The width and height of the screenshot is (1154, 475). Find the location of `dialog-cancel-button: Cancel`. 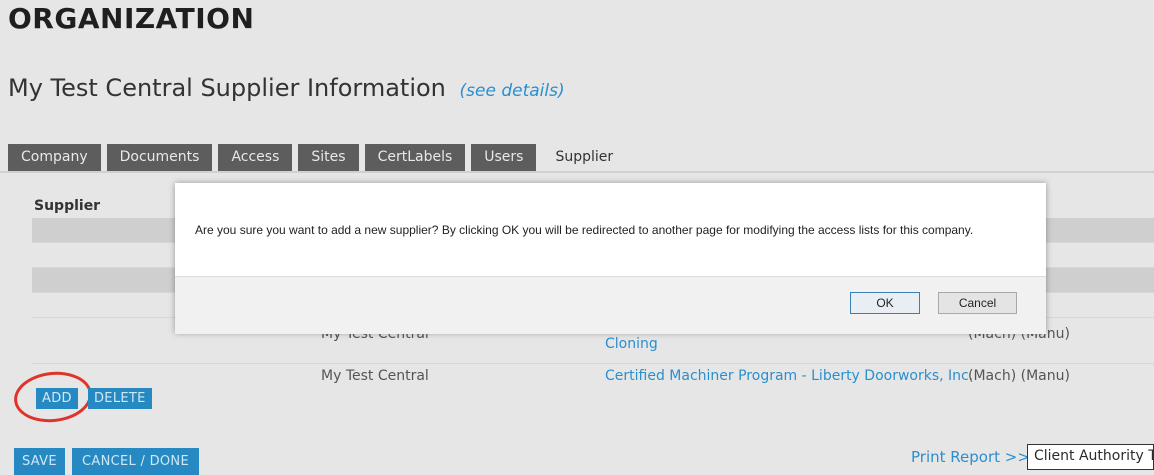

dialog-cancel-button: Cancel is located at coordinates (977, 303).